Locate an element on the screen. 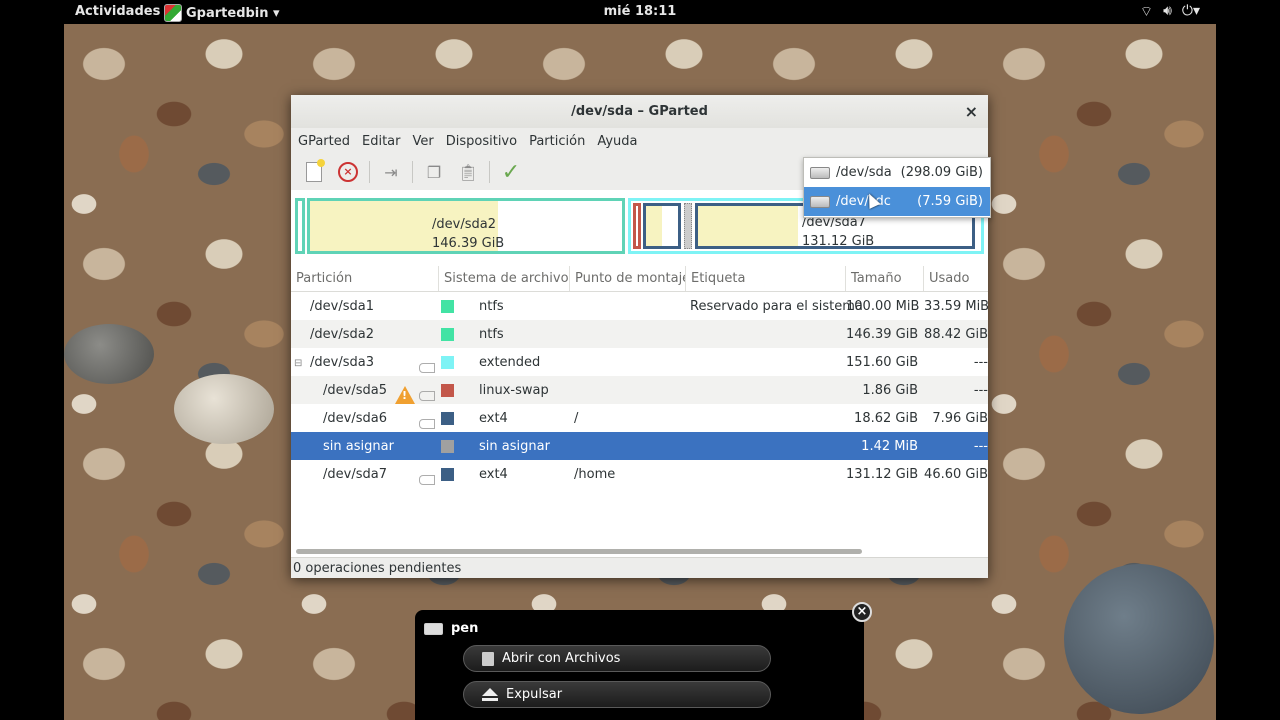  column-header-particion: Partición is located at coordinates (365, 278).